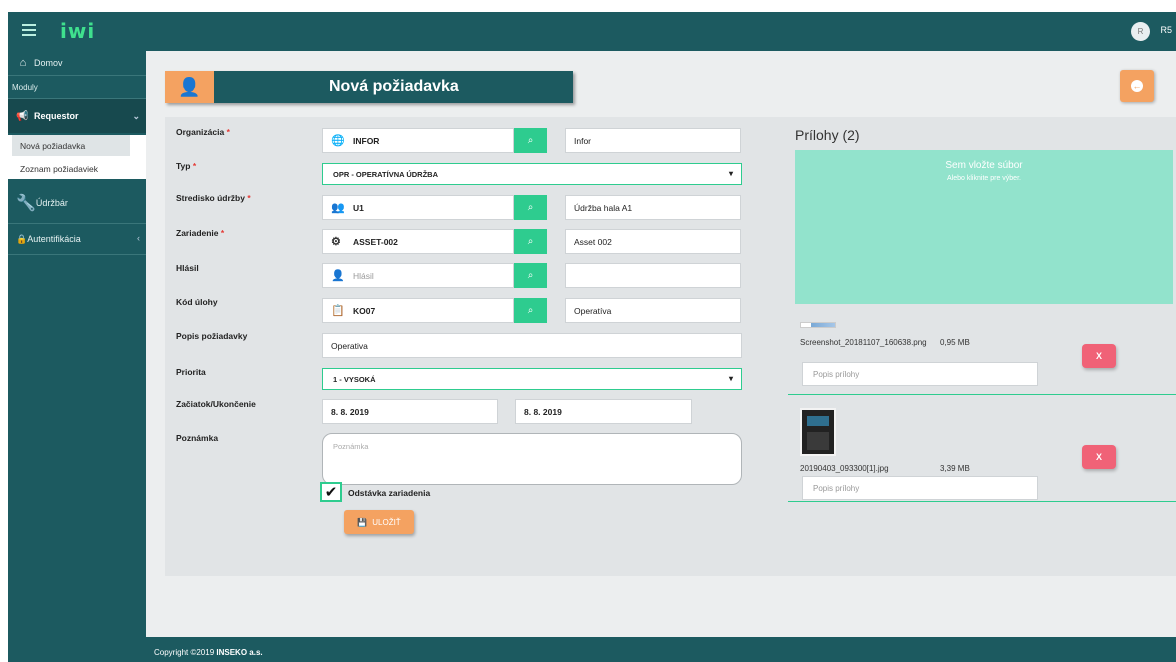 This screenshot has height=662, width=1176. I want to click on home-icon: ⌂, so click(23, 63).